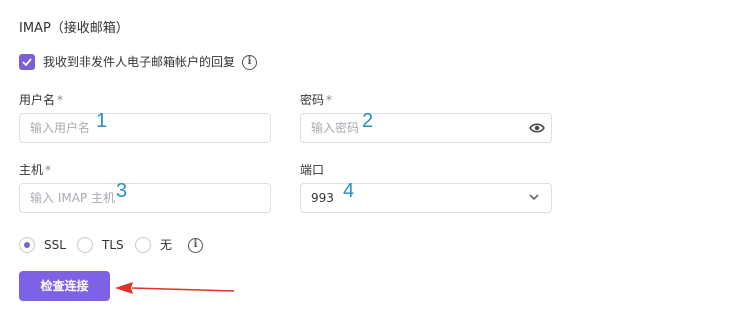 This screenshot has width=736, height=327. Describe the element at coordinates (64, 286) in the screenshot. I see `check-connection-button: 检查连接` at that location.